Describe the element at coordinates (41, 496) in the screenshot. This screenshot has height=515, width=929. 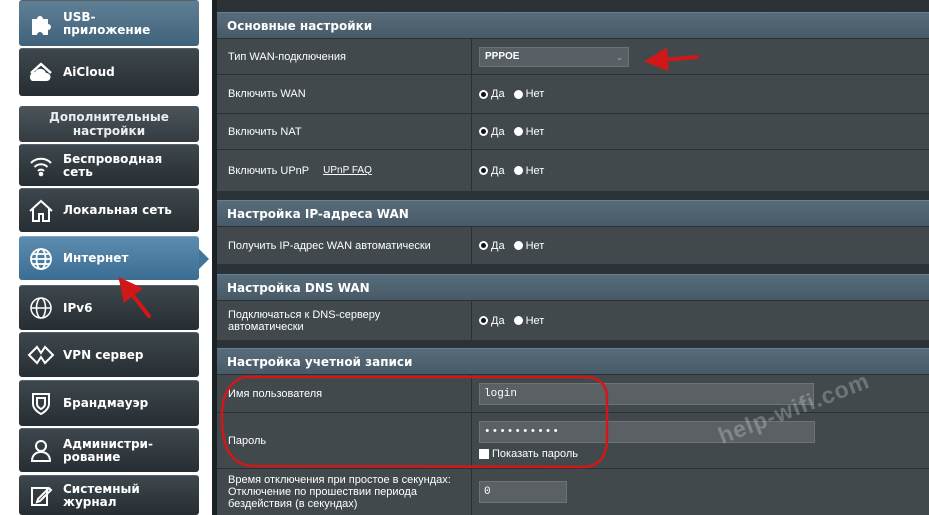
I see `log-icon` at that location.